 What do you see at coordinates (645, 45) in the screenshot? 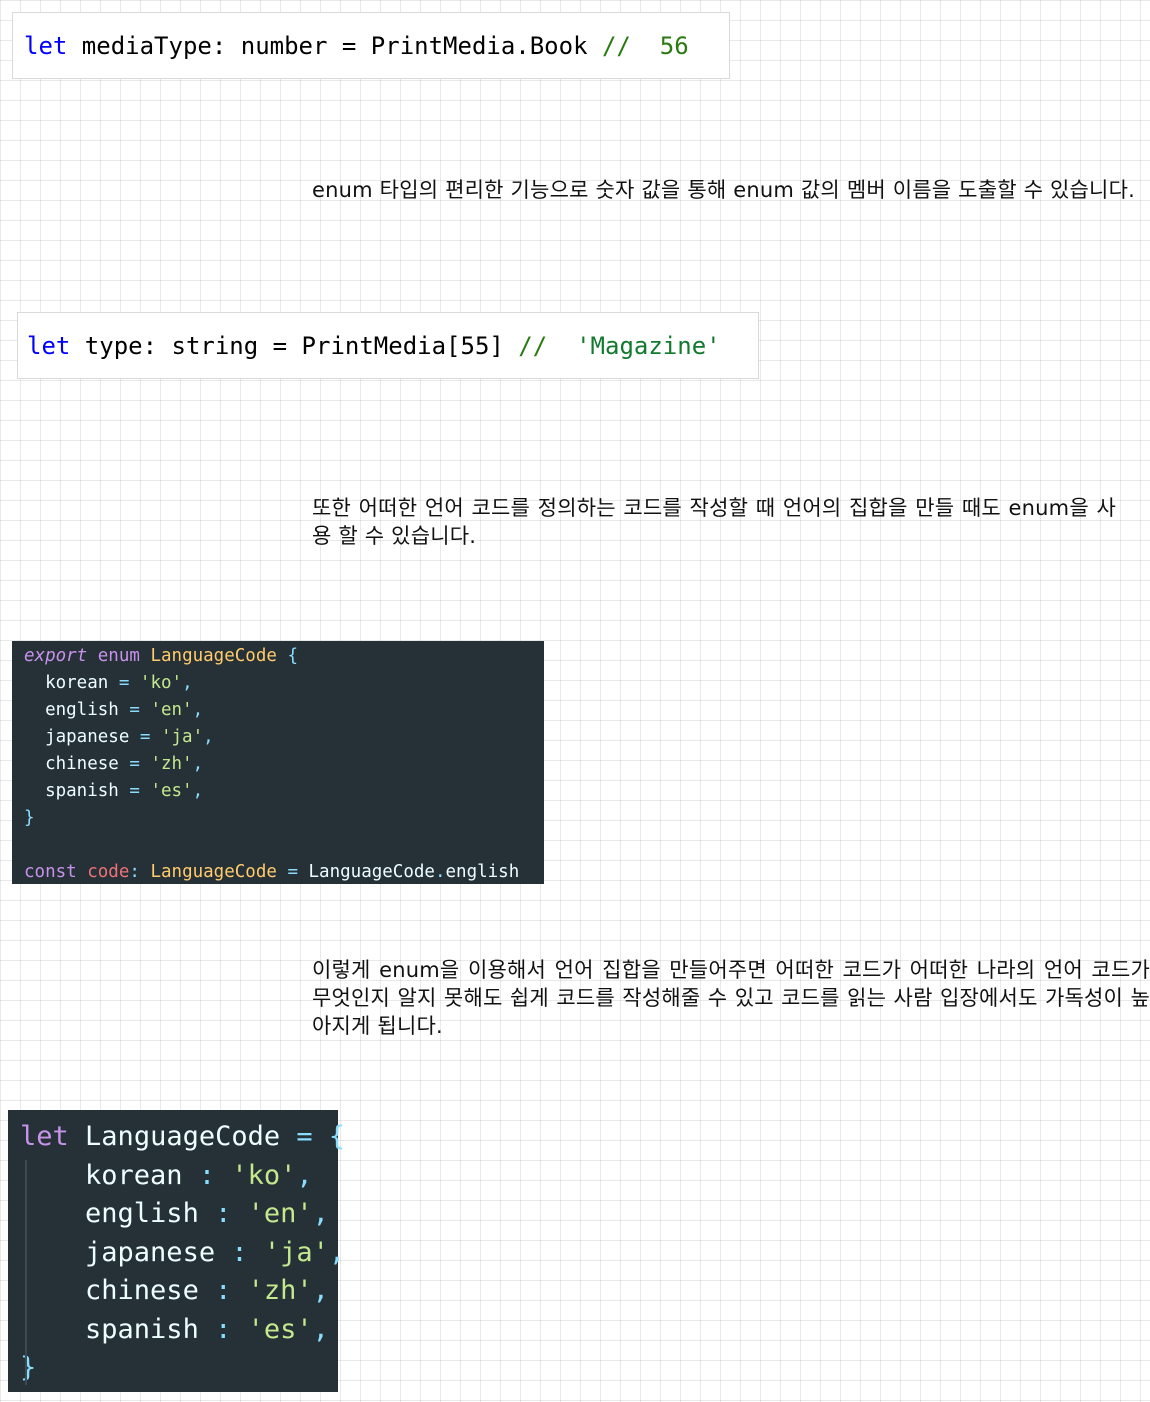
I see `code-comment: // 56` at bounding box center [645, 45].